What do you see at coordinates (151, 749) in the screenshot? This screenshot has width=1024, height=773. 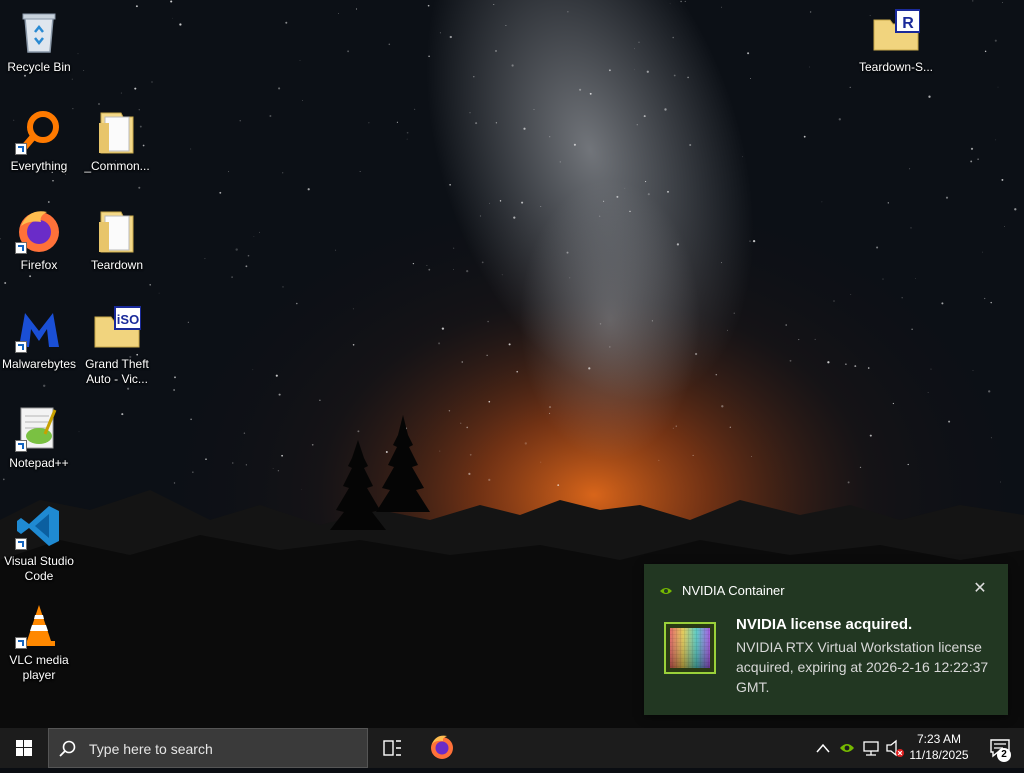 I see `search-placeholder: Type here to search` at bounding box center [151, 749].